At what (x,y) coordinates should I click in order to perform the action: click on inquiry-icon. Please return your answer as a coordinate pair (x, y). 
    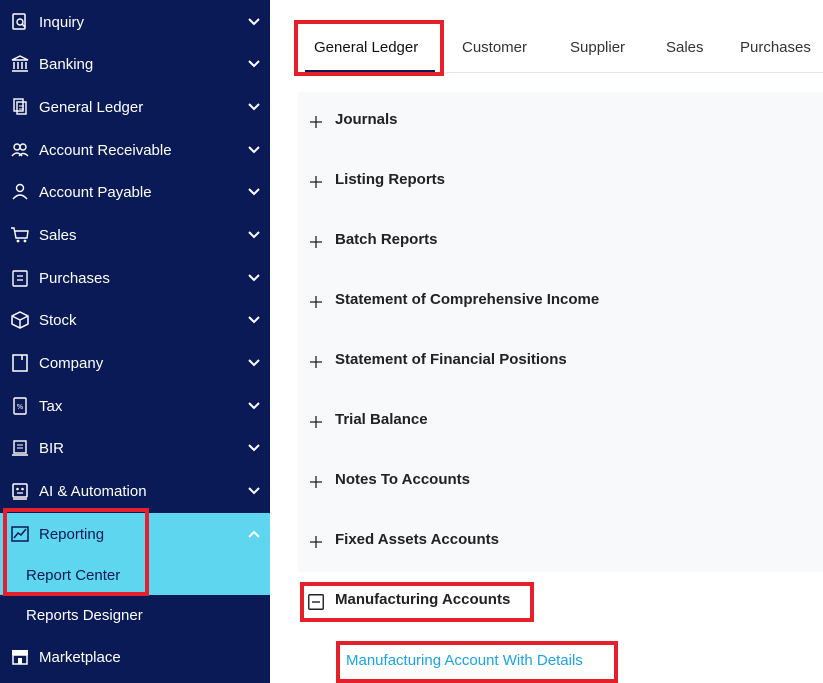
    Looking at the image, I should click on (20, 22).